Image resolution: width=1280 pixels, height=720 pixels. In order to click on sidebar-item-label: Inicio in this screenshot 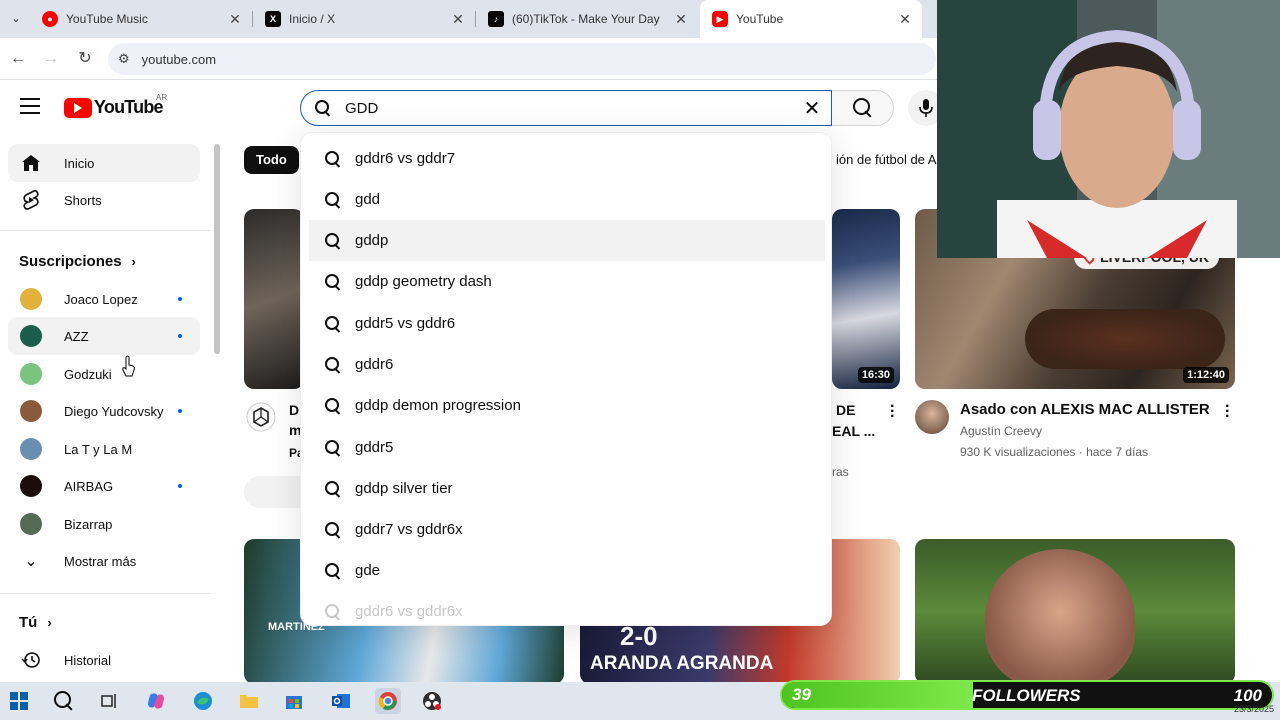, I will do `click(79, 163)`.